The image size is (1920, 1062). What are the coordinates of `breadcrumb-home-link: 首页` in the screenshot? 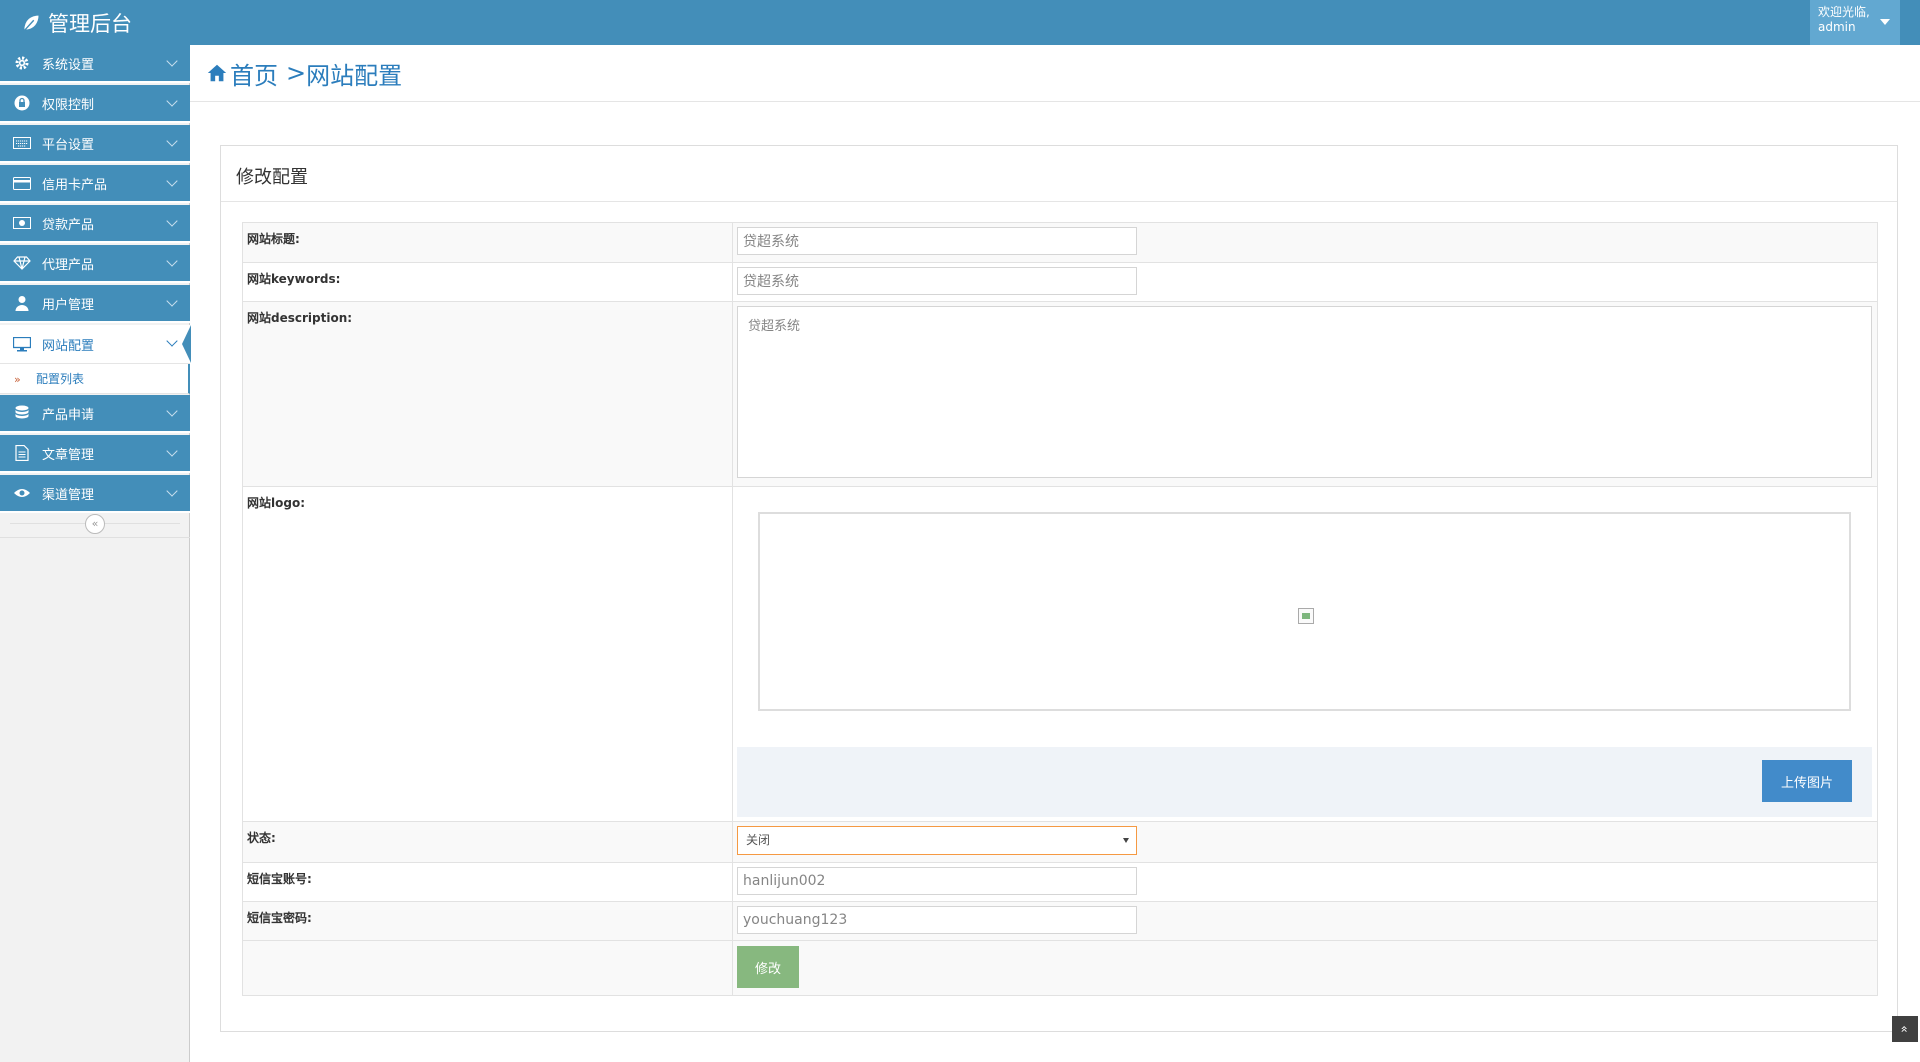 It's located at (254, 73).